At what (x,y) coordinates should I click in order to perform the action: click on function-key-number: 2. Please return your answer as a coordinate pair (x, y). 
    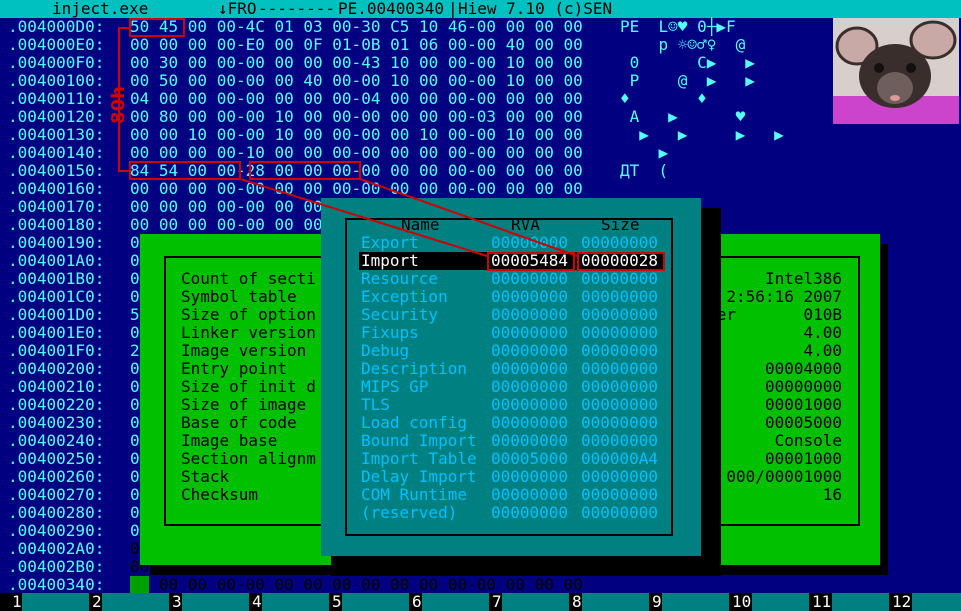
    Looking at the image, I should click on (97, 601).